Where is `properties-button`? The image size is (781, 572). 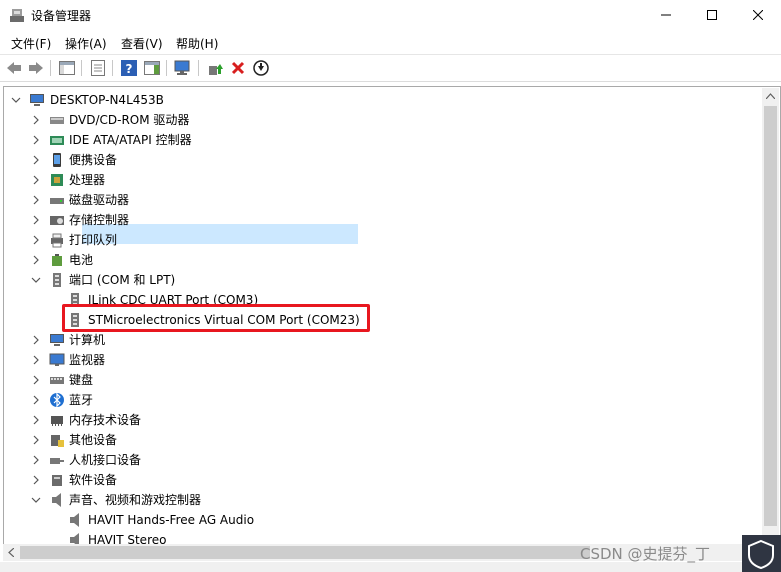 properties-button is located at coordinates (98, 68).